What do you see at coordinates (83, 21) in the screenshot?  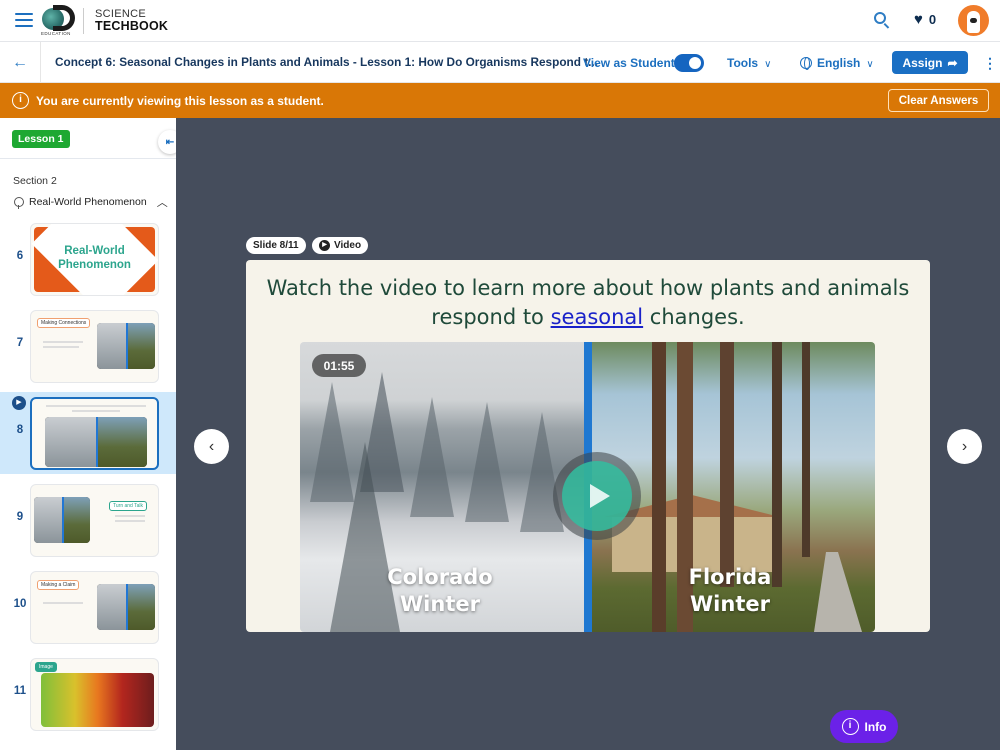 I see `logo-divider` at bounding box center [83, 21].